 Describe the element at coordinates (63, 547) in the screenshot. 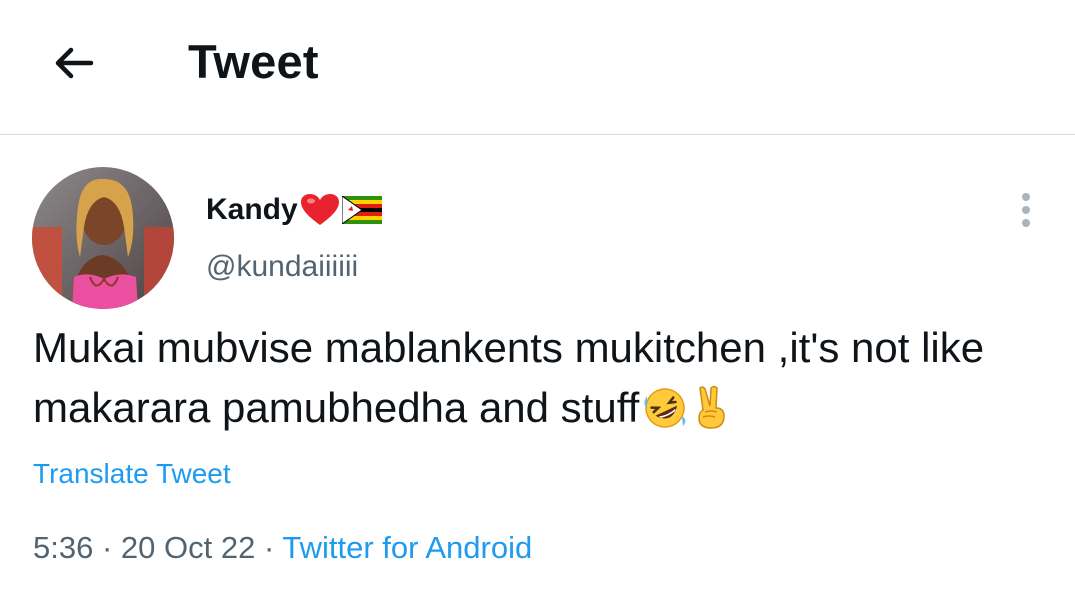

I see `tweet-time: 5:36` at that location.